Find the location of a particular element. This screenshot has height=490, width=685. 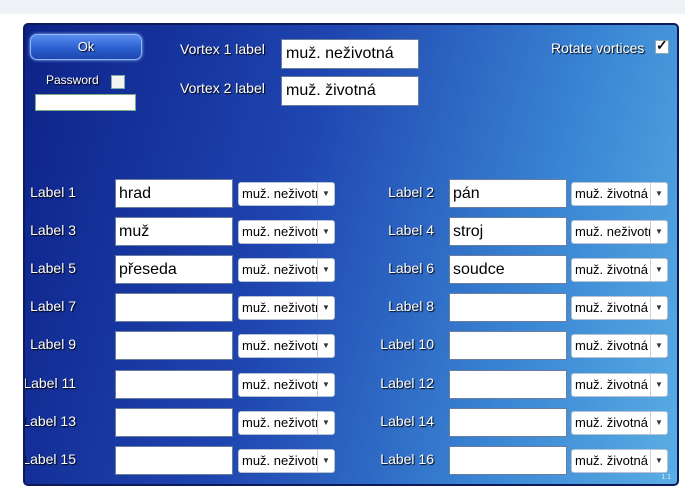

vortex-2-label: Vortex 2 label is located at coordinates (222, 88).